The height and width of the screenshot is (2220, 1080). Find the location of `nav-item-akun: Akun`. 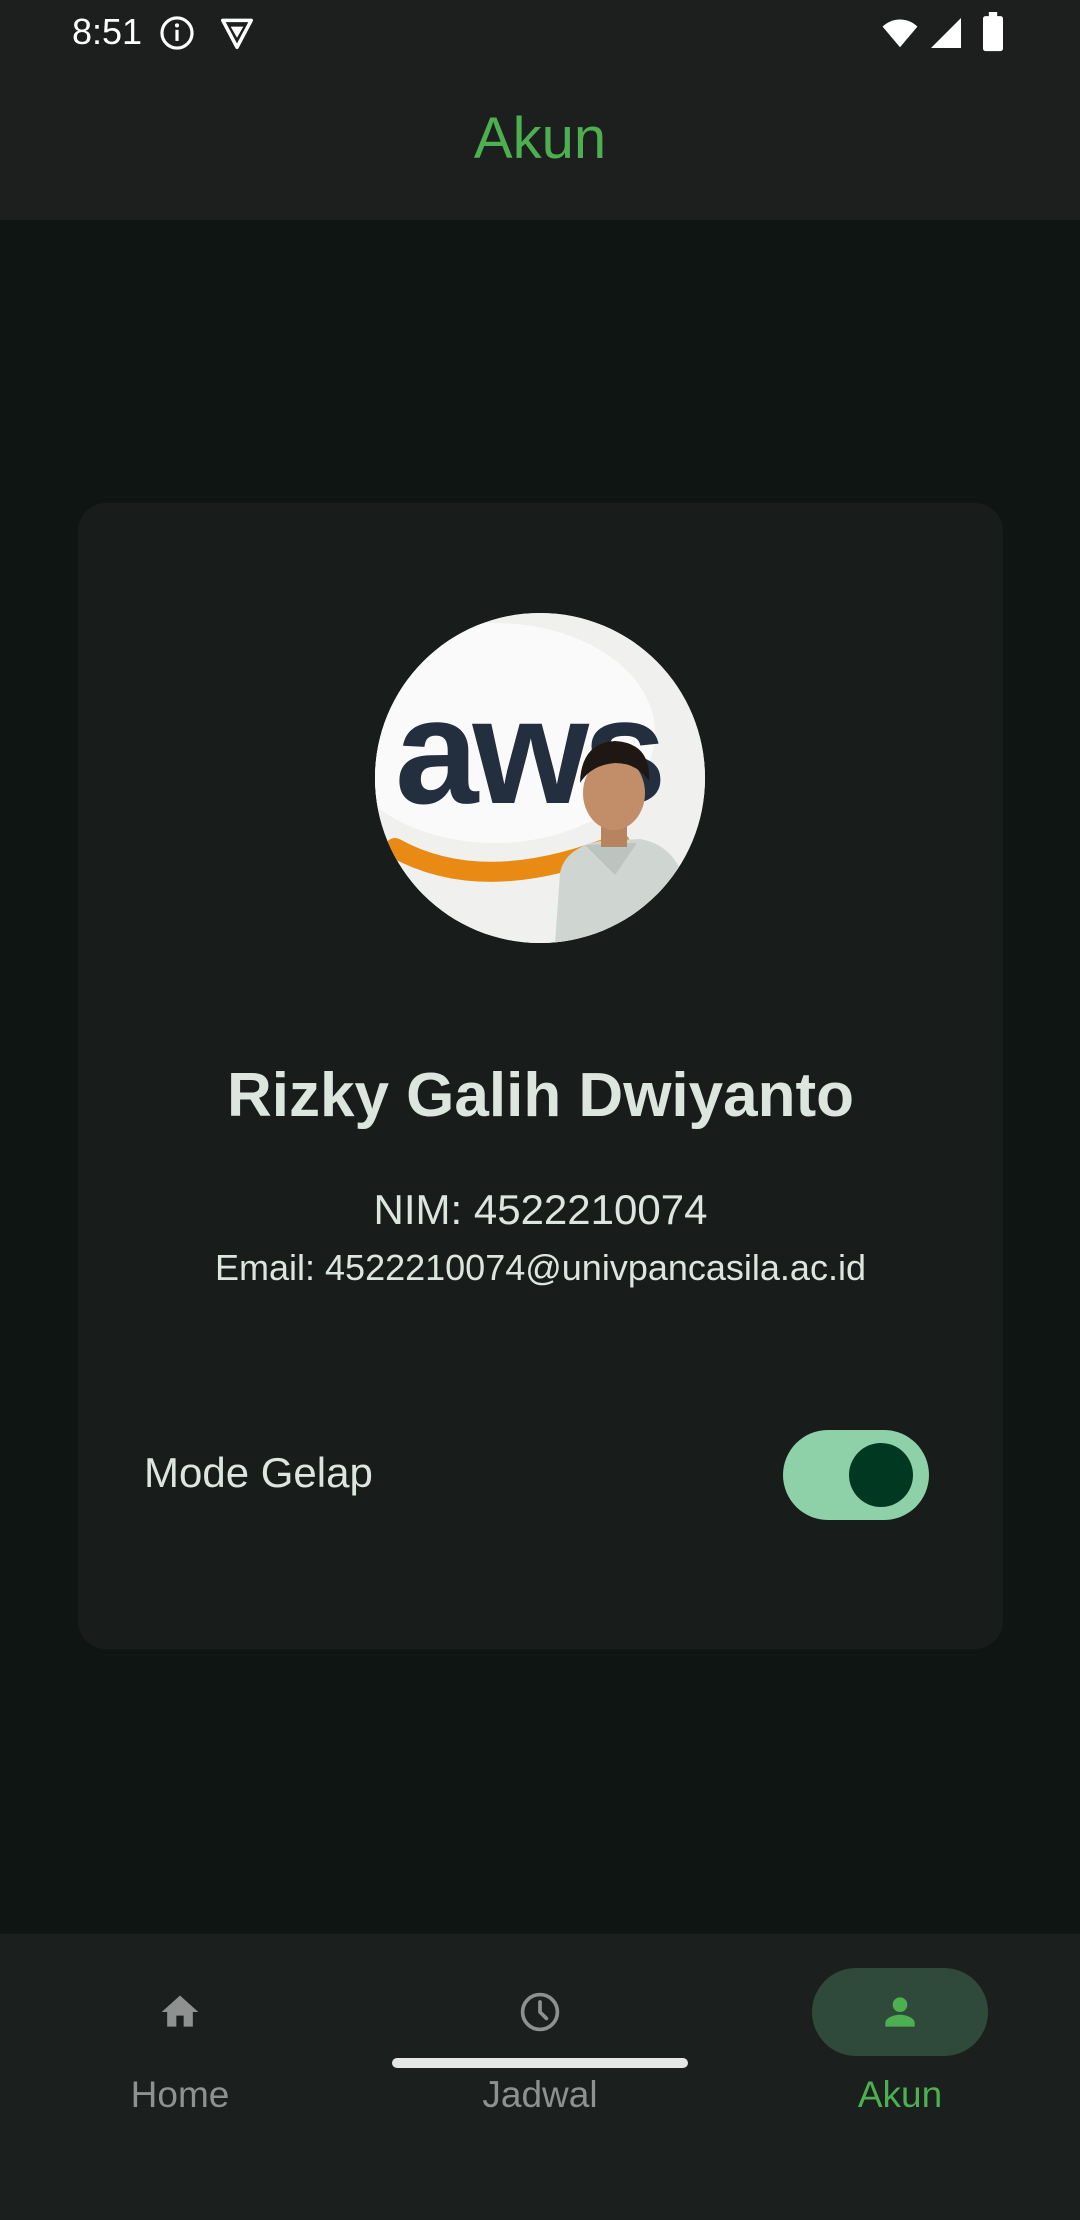

nav-item-akun: Akun is located at coordinates (900, 2048).